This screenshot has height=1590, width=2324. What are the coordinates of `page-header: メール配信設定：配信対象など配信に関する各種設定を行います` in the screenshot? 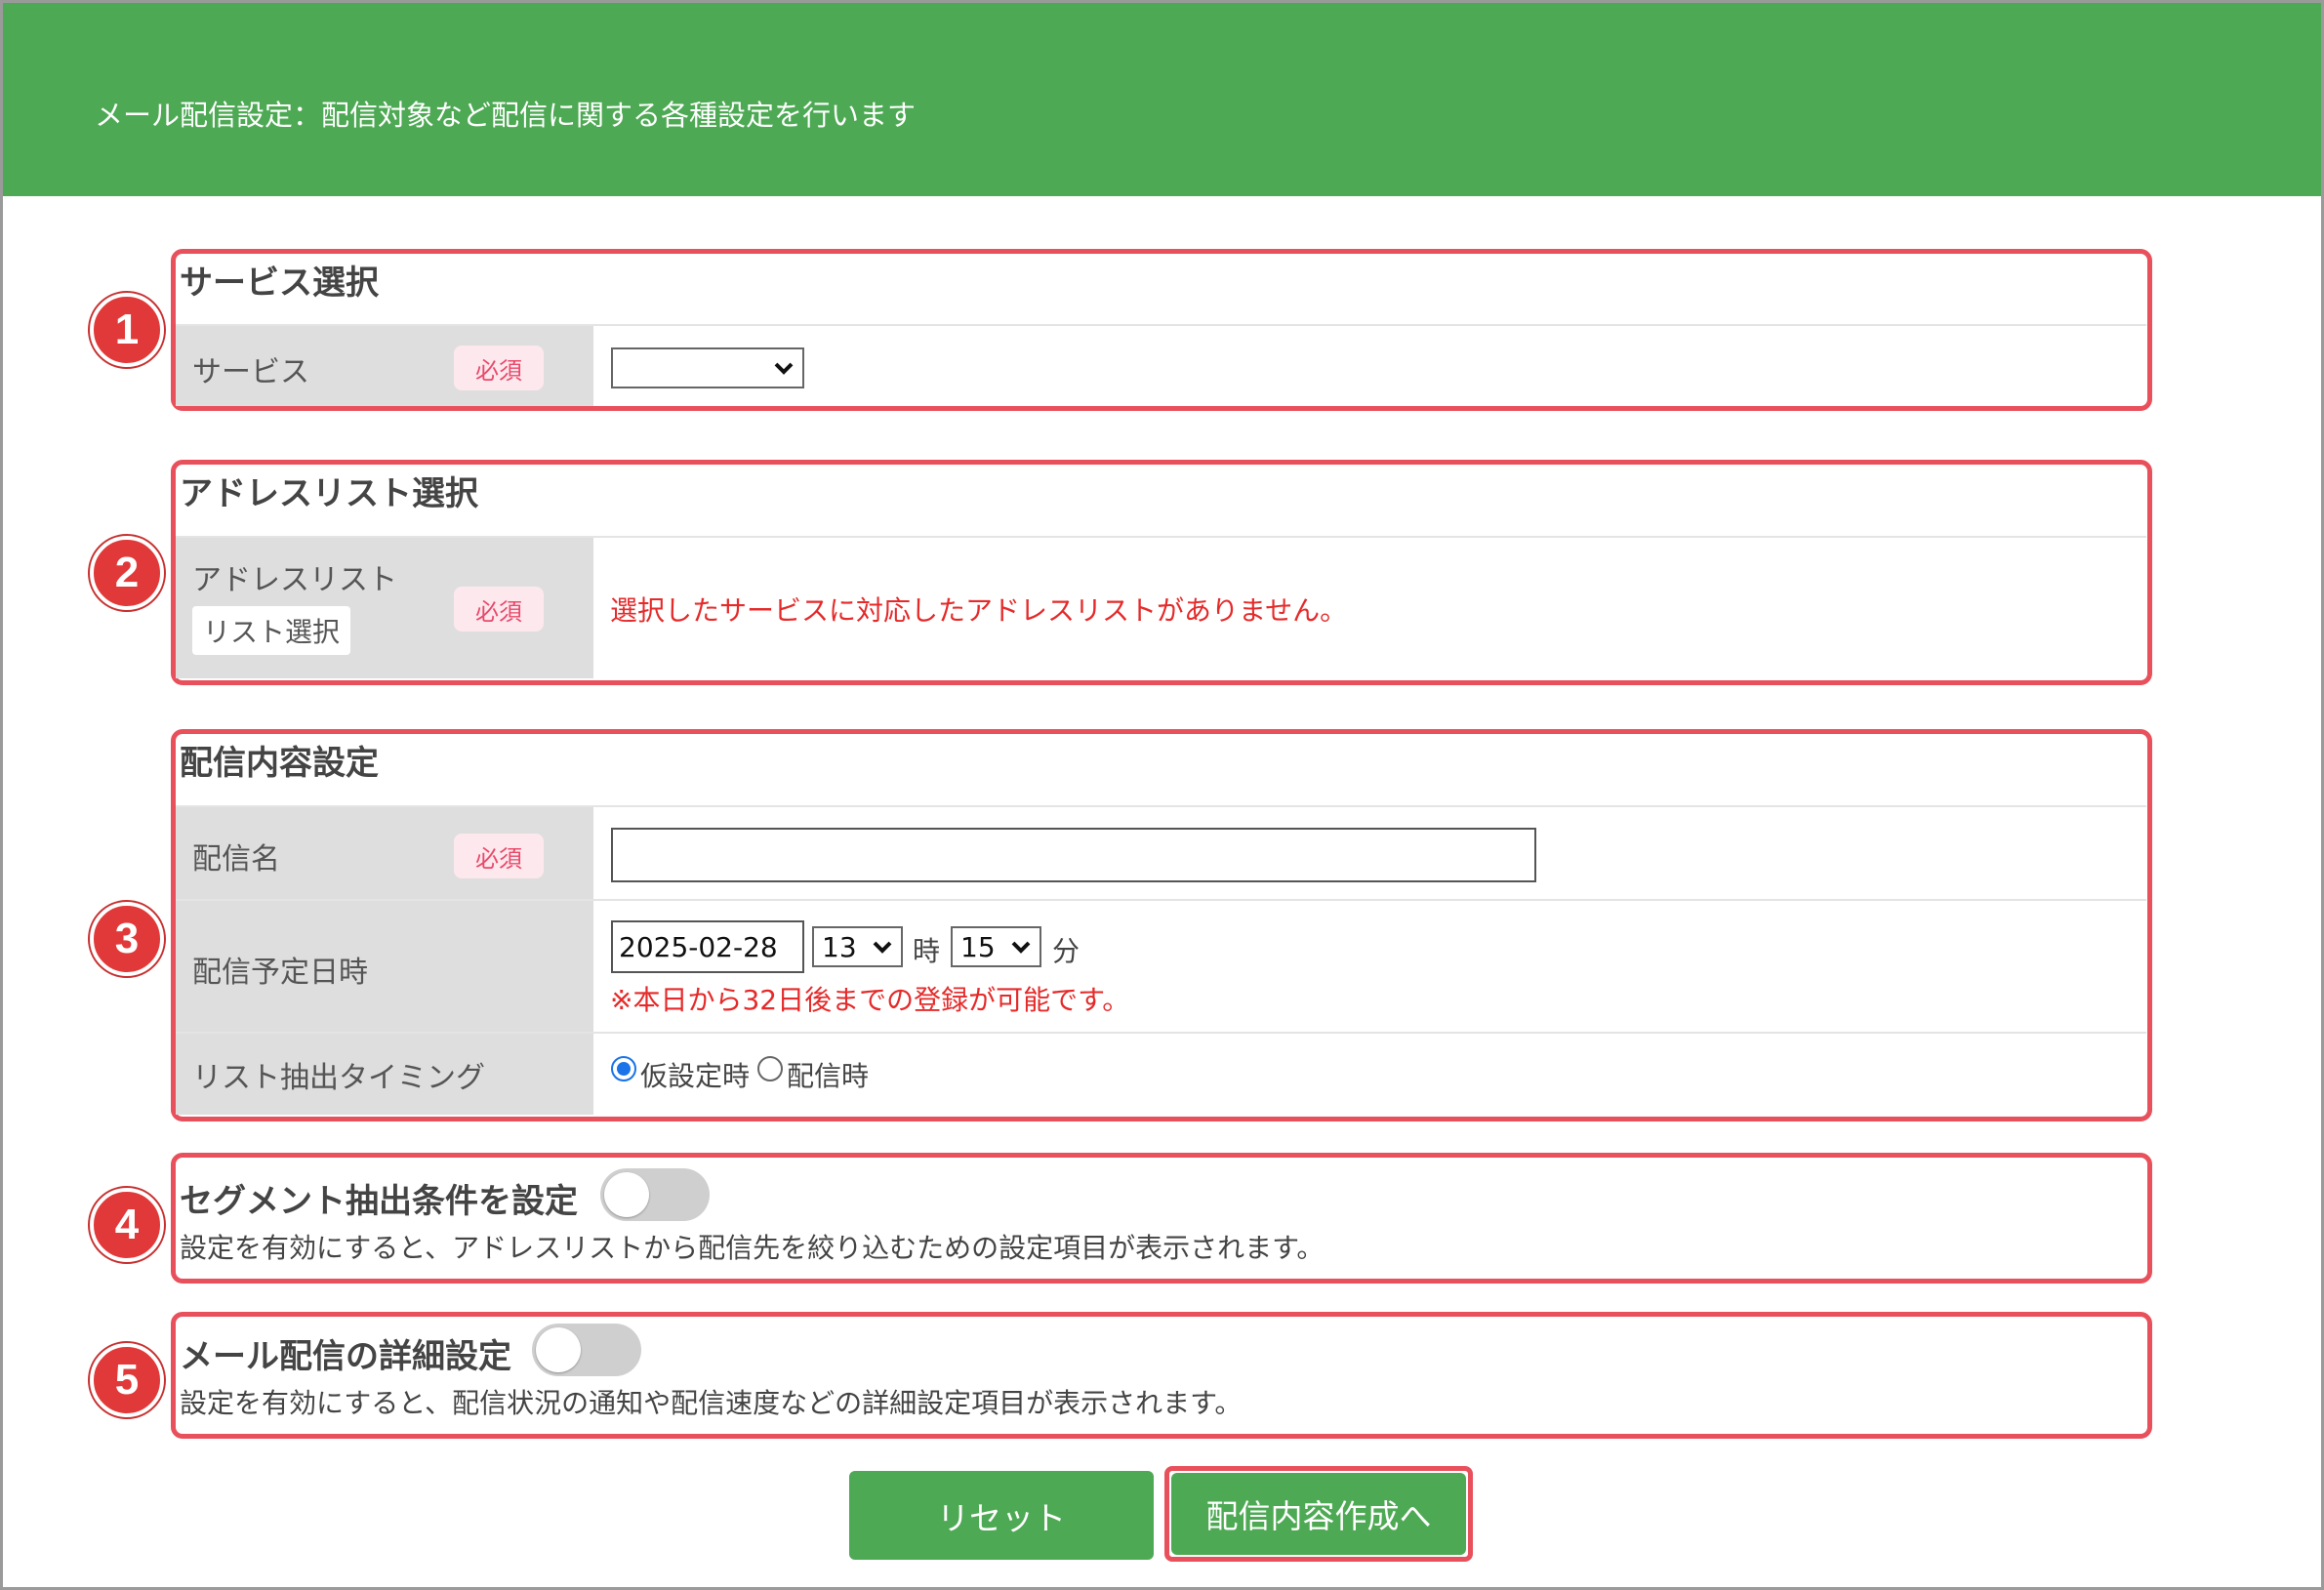 It's located at (1162, 100).